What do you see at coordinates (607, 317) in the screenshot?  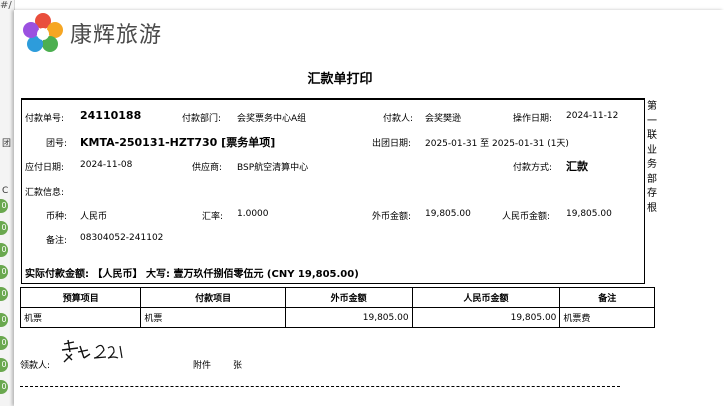 I see `table-cell: 机票费` at bounding box center [607, 317].